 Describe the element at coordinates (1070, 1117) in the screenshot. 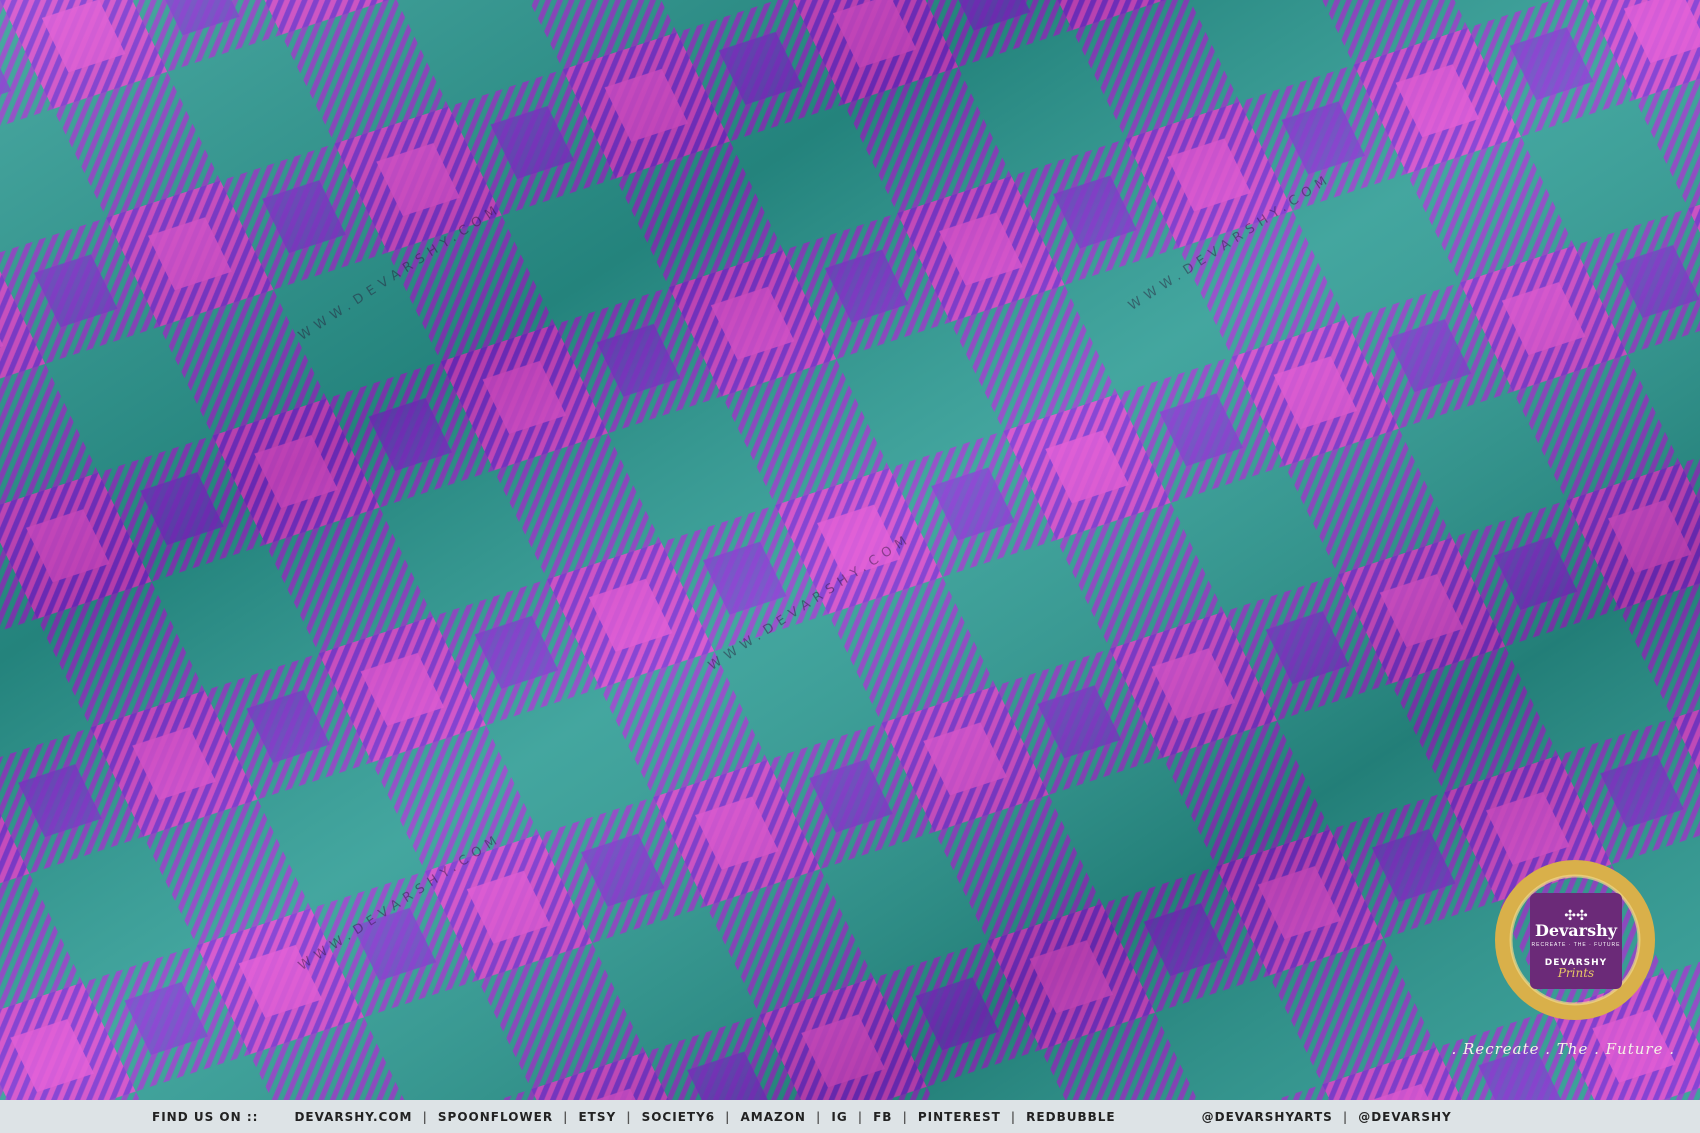

I see `footer-link-redbubble: REDBUBBLE` at that location.